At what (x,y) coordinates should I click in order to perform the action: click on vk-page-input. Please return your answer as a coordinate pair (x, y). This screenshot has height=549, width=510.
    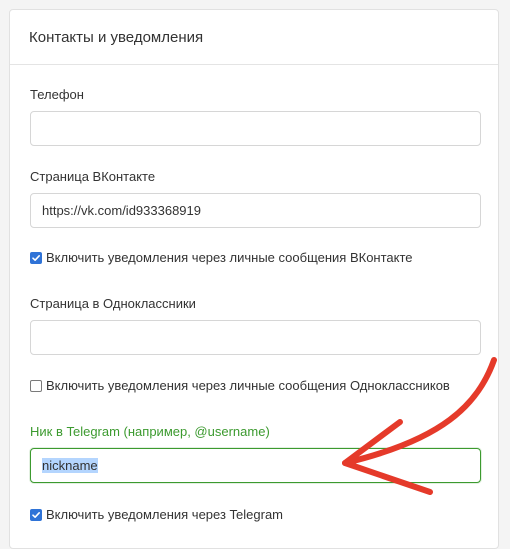
    Looking at the image, I should click on (255, 210).